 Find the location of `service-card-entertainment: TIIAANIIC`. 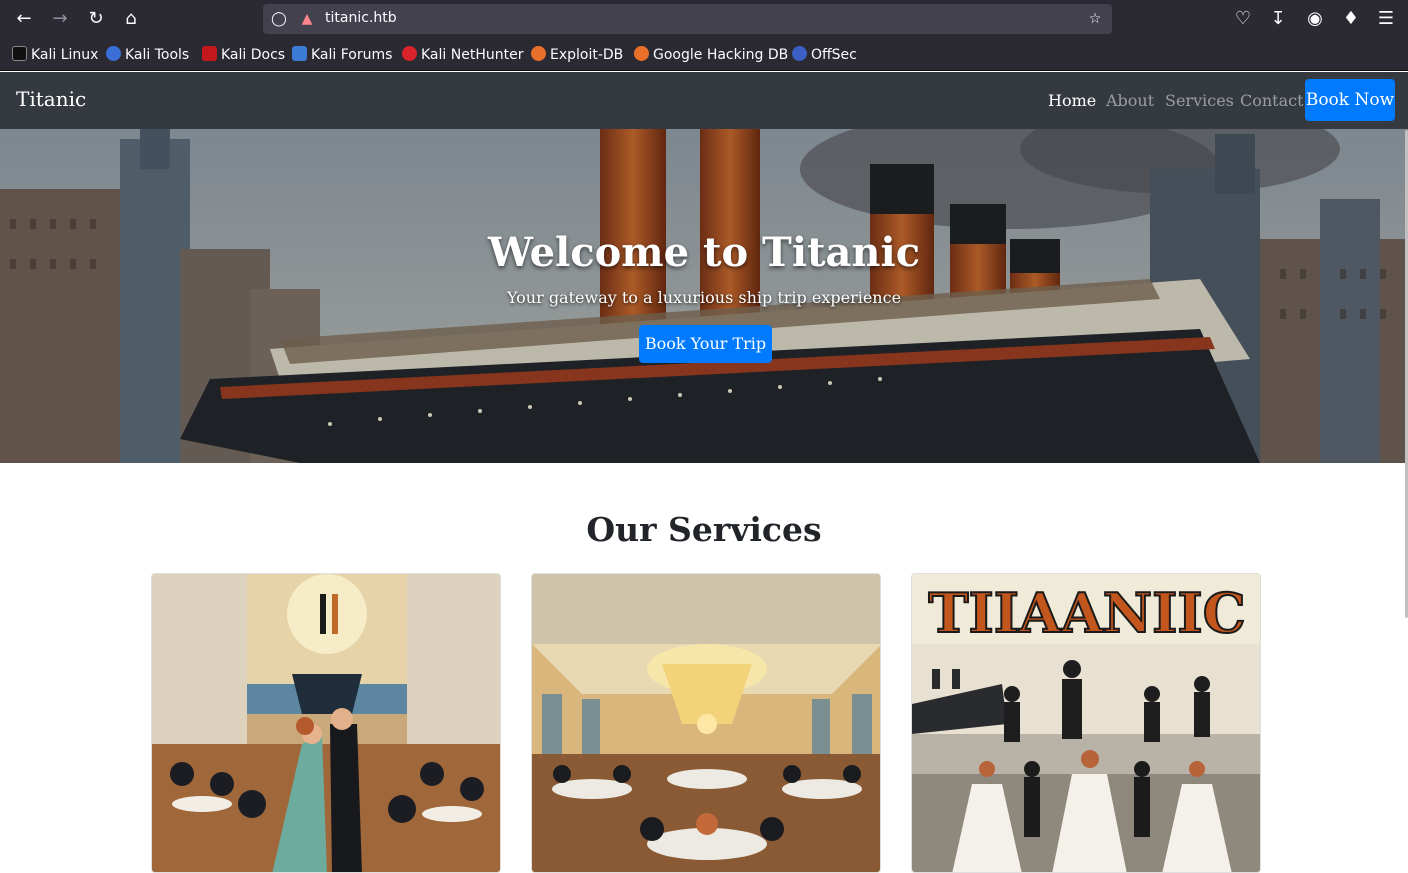

service-card-entertainment: TIIAANIIC is located at coordinates (1086, 723).